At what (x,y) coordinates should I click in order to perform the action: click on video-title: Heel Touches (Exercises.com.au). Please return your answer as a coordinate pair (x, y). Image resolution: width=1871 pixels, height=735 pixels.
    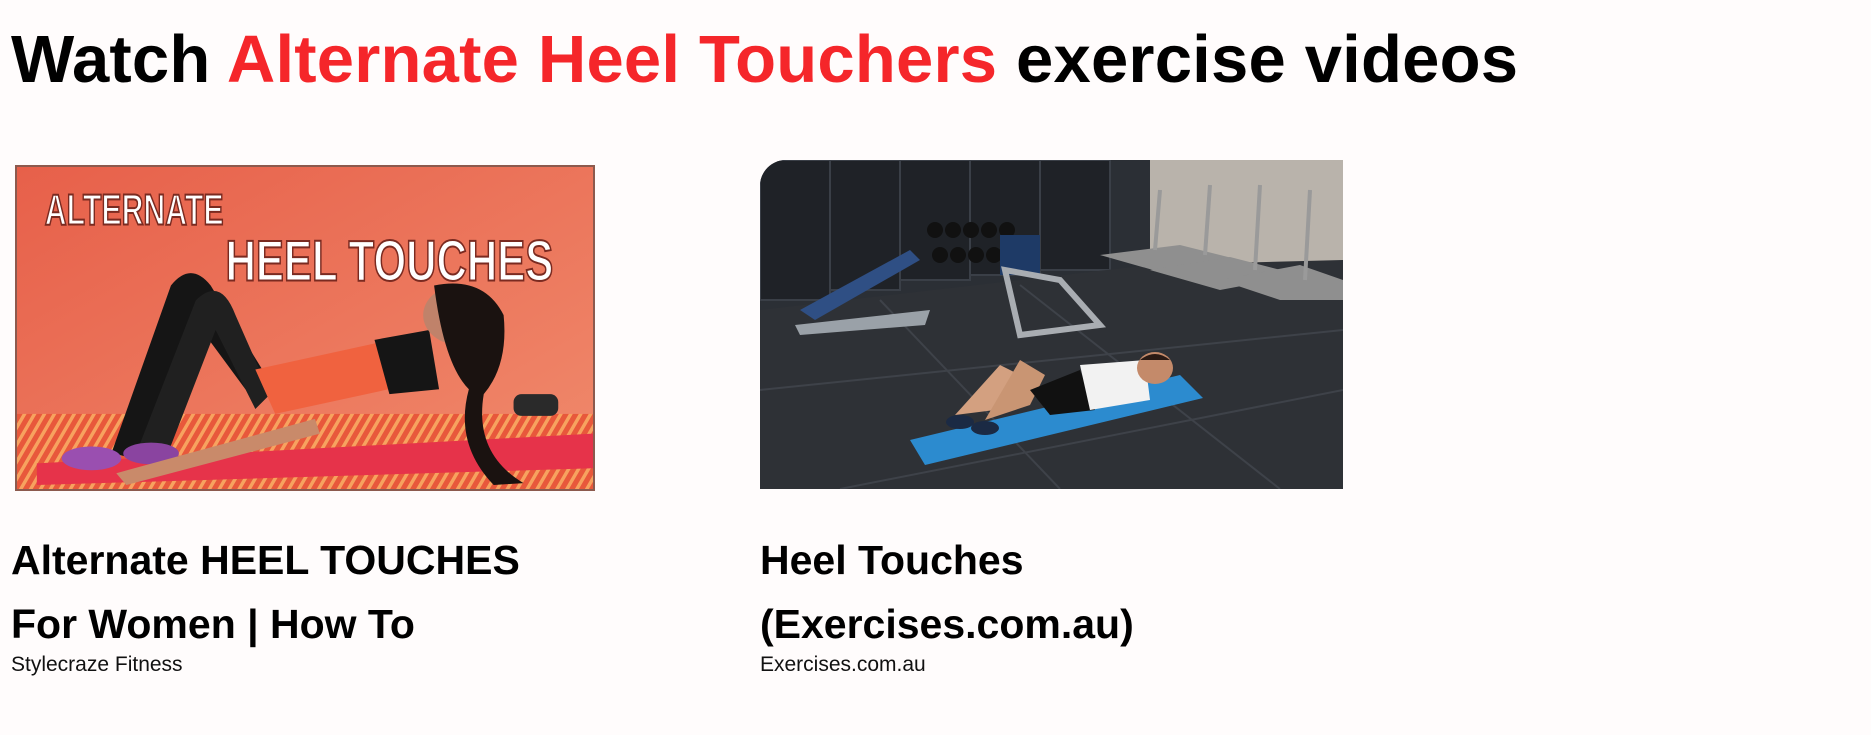
    Looking at the image, I should click on (1070, 592).